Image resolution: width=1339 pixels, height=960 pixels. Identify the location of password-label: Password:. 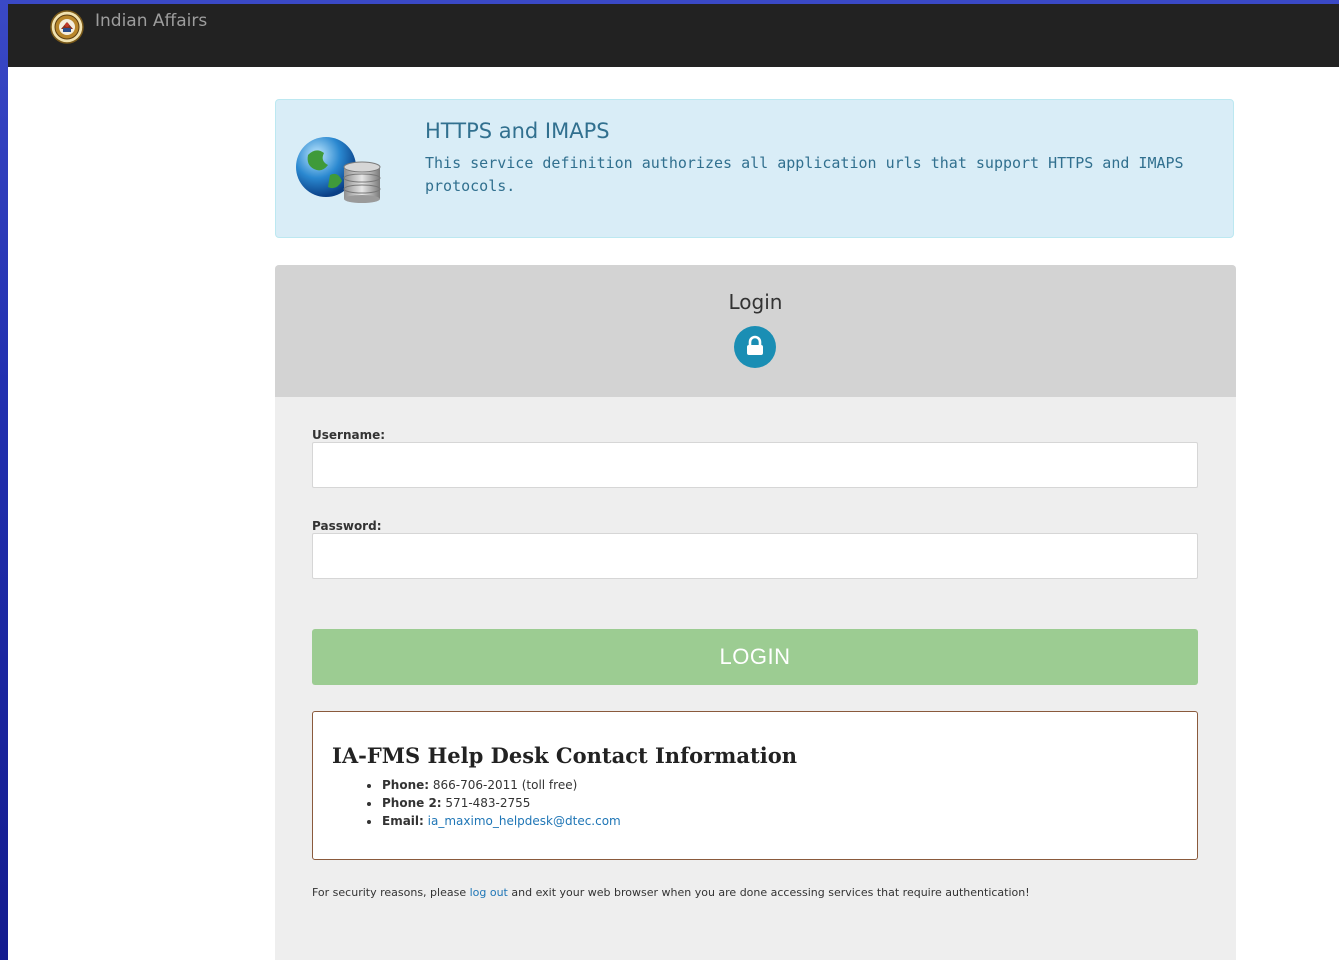
(347, 526).